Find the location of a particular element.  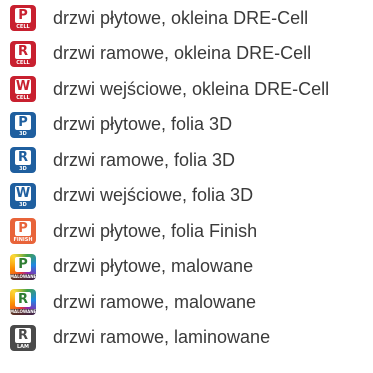

legend-item: R LAM drzwi ramowe, laminowane is located at coordinates (140, 338).